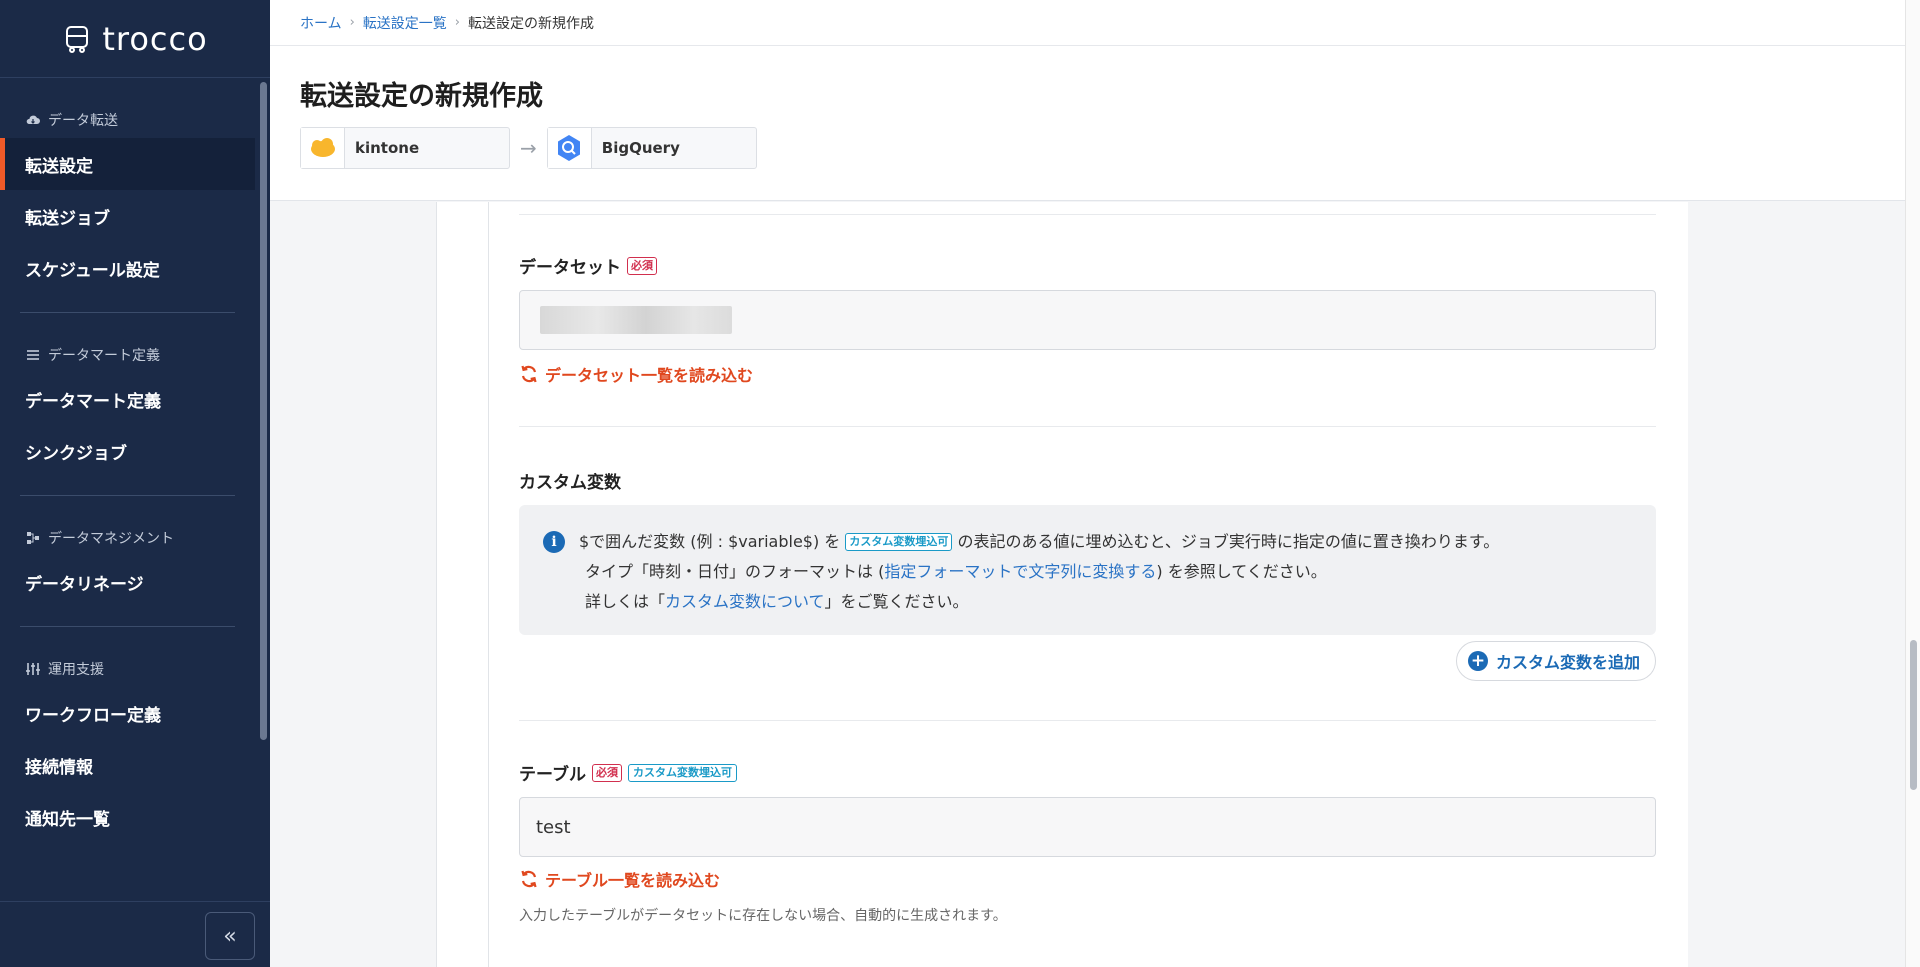 This screenshot has width=1920, height=967. Describe the element at coordinates (528, 148) in the screenshot. I see `arrow-right-icon: →` at that location.